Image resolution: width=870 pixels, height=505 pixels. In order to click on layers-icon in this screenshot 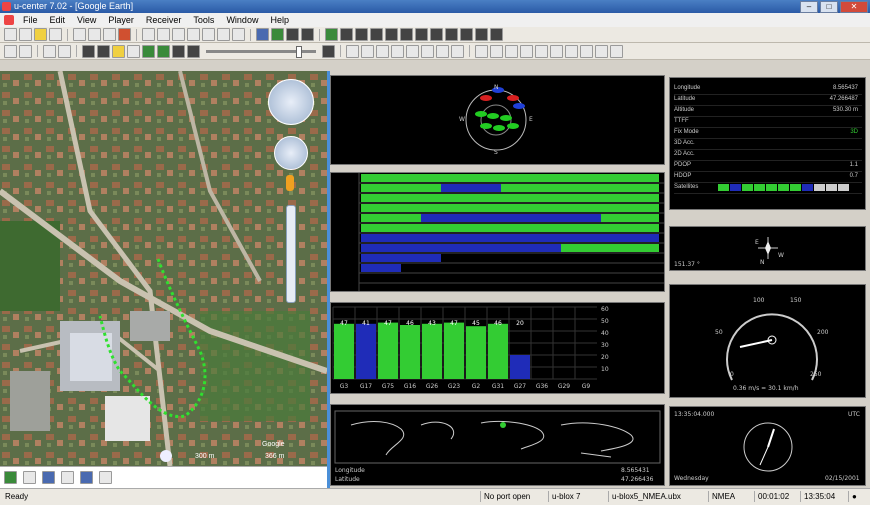, I will do `click(67, 477)`.